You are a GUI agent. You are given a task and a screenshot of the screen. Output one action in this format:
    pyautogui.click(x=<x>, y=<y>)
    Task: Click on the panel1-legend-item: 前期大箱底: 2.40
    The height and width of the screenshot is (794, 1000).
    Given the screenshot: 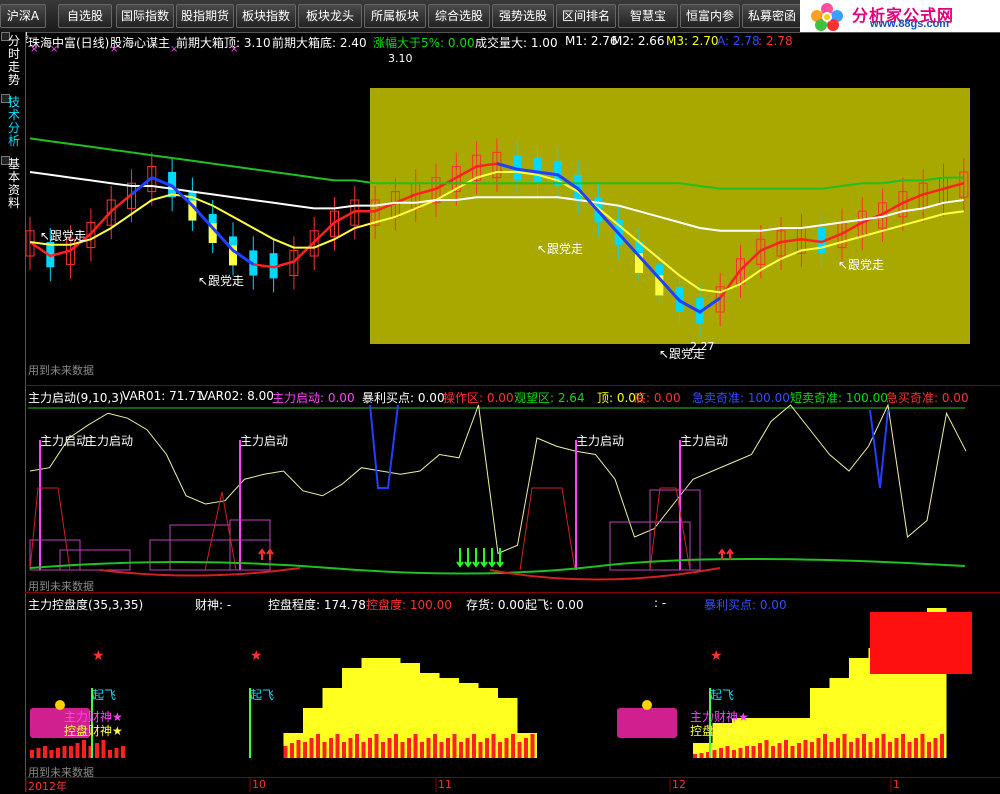 What is the action you would take?
    pyautogui.click(x=319, y=43)
    